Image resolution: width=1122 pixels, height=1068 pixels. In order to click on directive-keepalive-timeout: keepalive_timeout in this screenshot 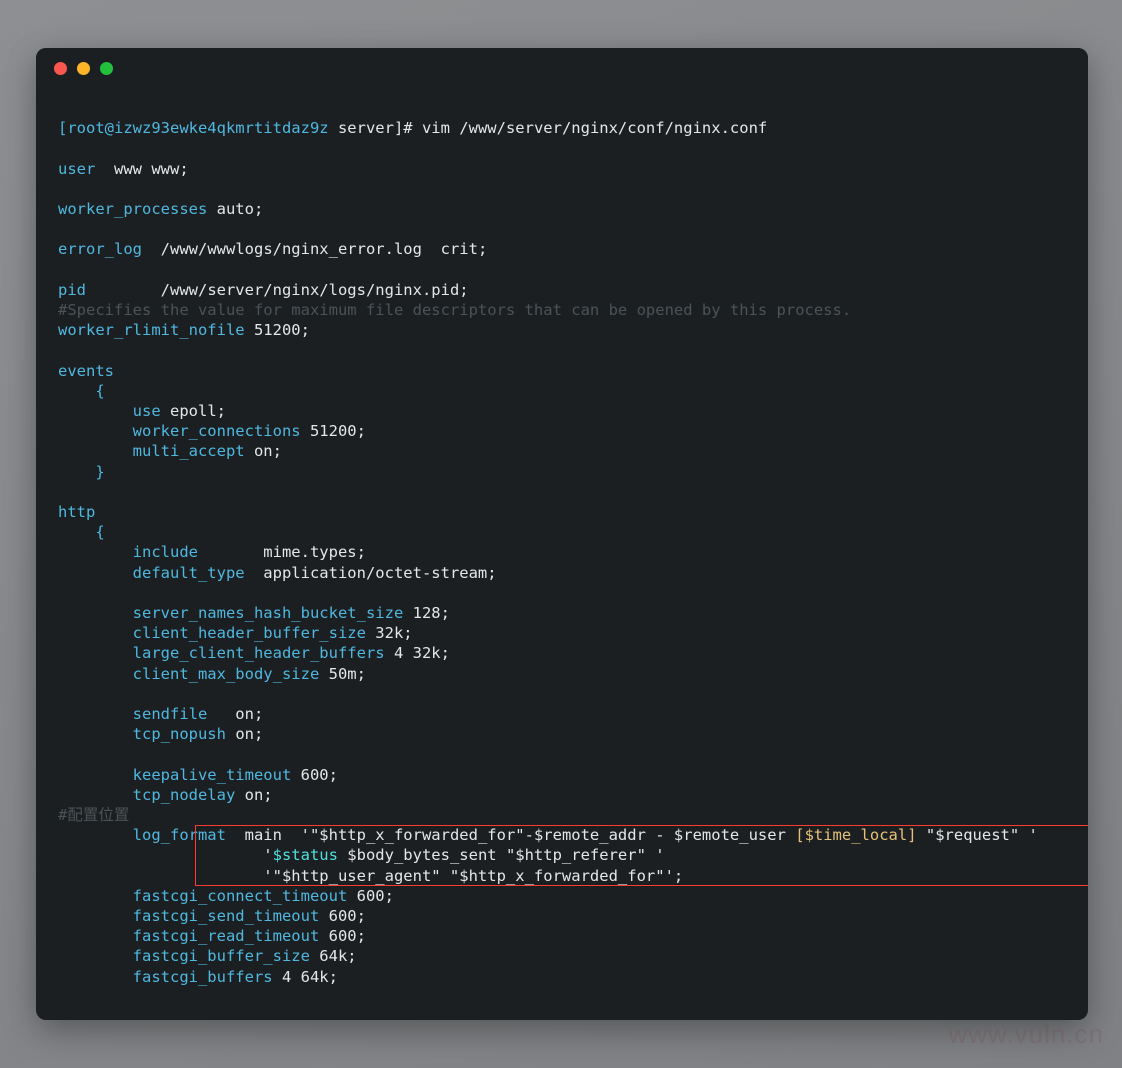, I will do `click(175, 774)`.